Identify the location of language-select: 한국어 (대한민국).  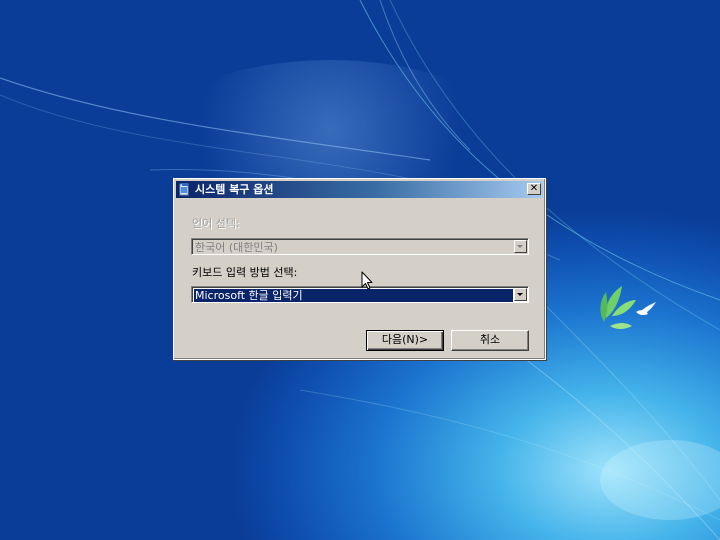
(360, 246).